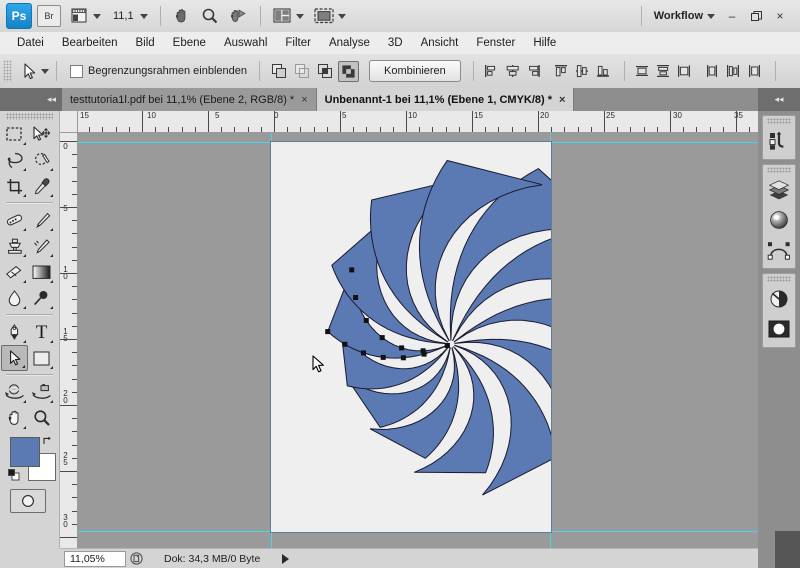 The image size is (800, 568). What do you see at coordinates (495, 43) in the screenshot?
I see `menu-fenster: Fenster` at bounding box center [495, 43].